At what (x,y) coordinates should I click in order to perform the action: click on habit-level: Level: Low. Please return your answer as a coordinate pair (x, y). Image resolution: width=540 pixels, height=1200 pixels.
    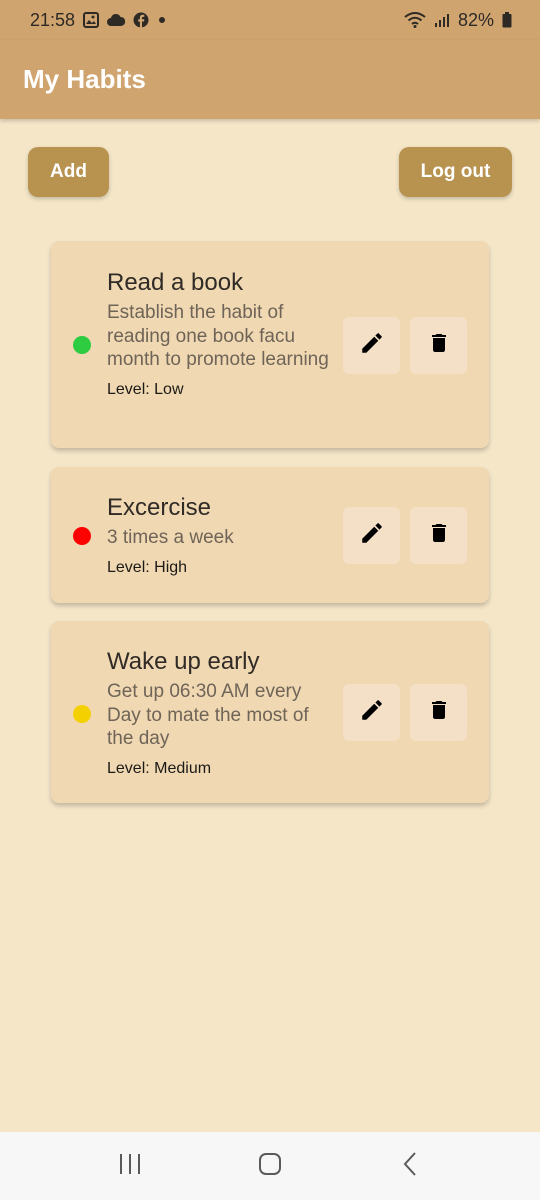
    Looking at the image, I should click on (145, 389).